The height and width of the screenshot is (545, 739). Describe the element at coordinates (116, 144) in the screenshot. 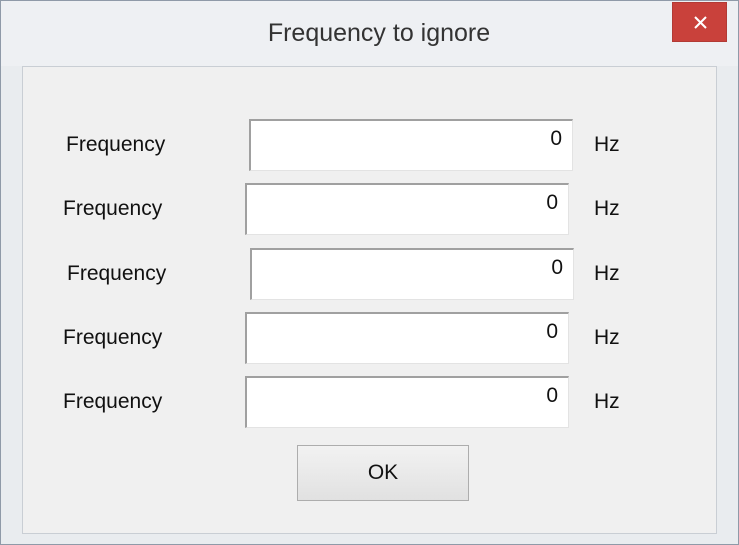

I see `frequency-label-1: Frequency` at that location.